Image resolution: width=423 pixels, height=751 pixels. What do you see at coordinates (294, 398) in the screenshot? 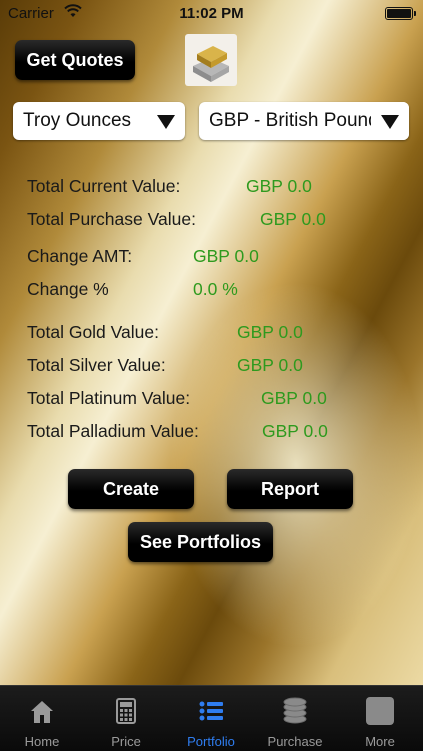
I see `total-platinum-value: GBP 0.0` at bounding box center [294, 398].